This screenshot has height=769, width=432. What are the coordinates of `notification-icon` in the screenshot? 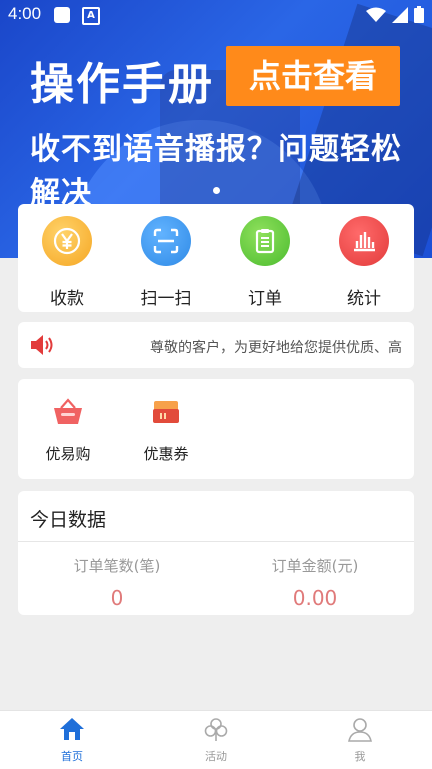 It's located at (62, 15).